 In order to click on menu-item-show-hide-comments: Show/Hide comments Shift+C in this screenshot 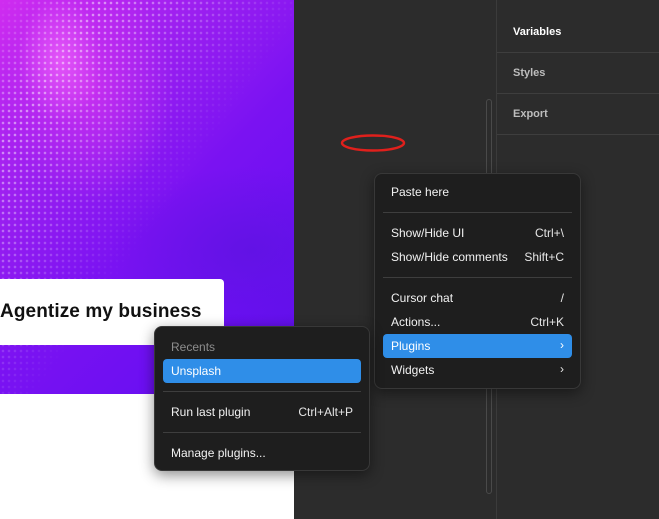, I will do `click(477, 257)`.